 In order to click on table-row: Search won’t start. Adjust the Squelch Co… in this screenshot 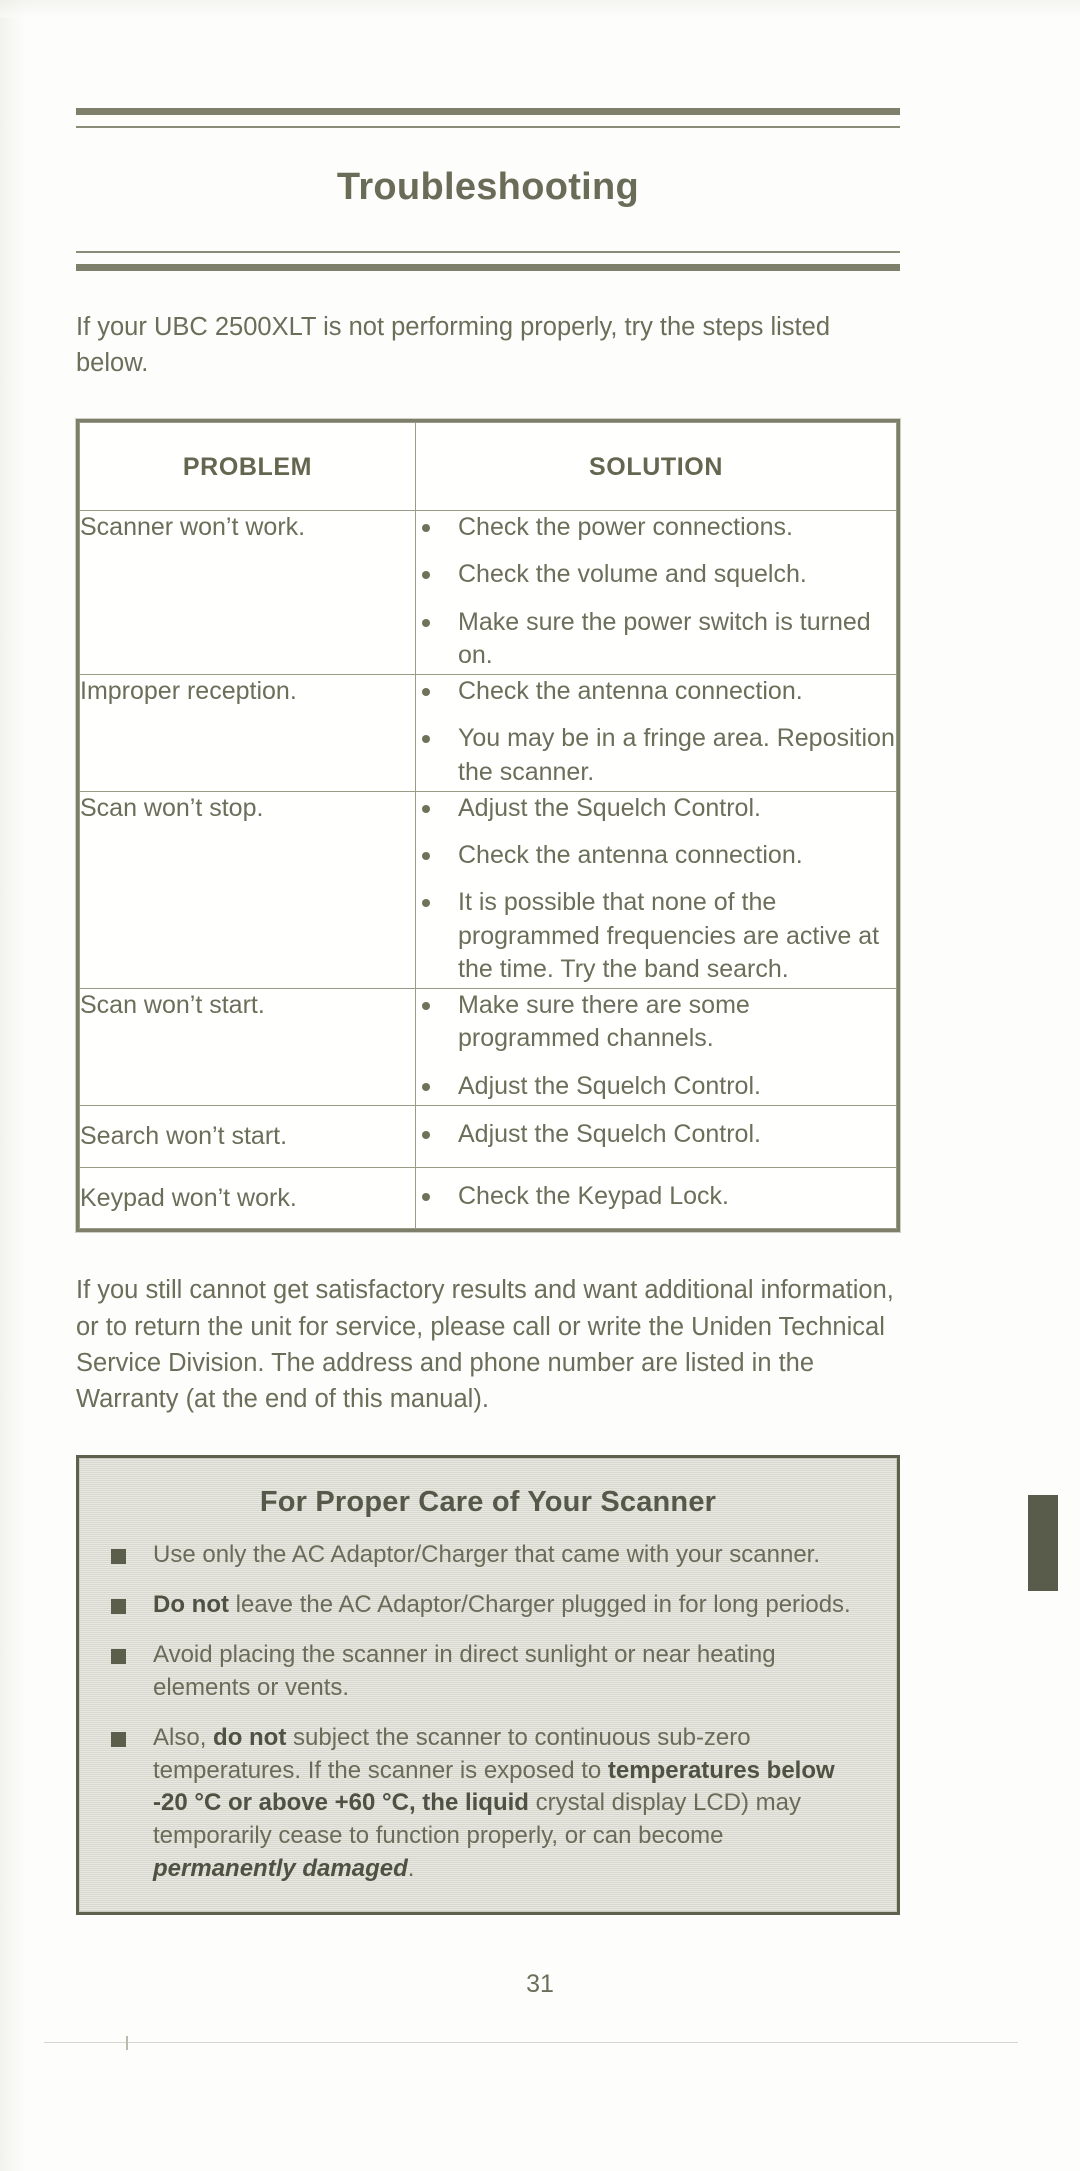, I will do `click(488, 1136)`.